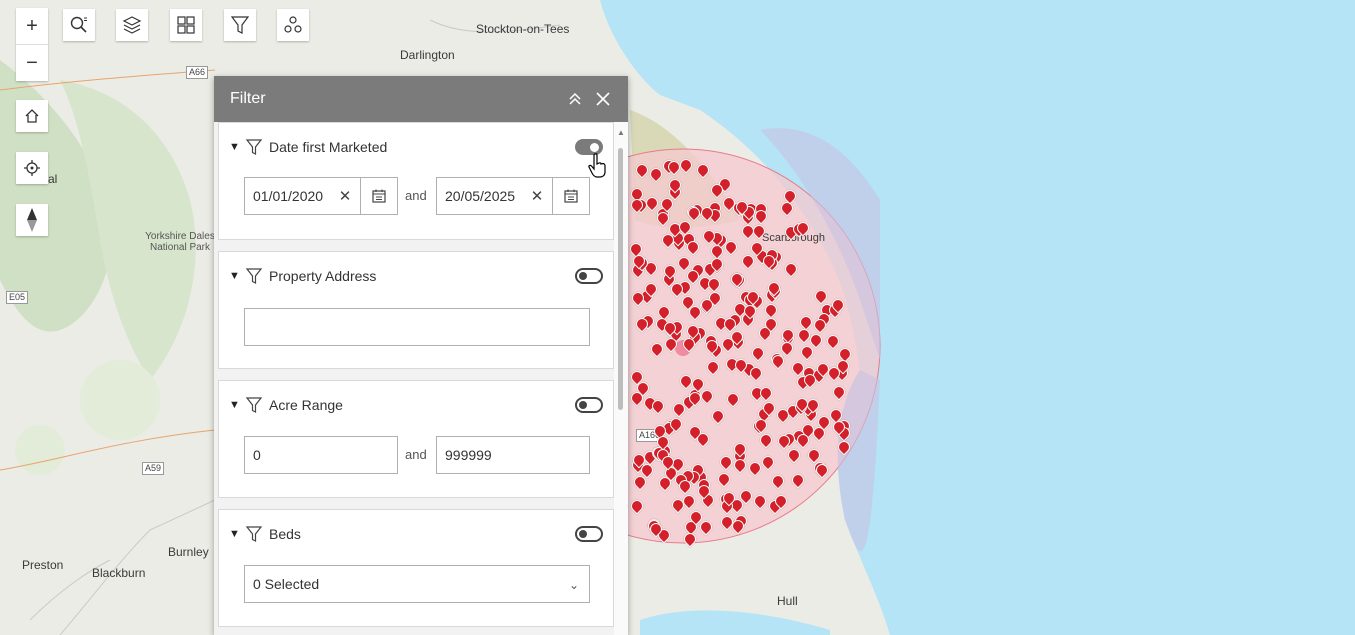  Describe the element at coordinates (17, 297) in the screenshot. I see `road-shield: E05` at that location.